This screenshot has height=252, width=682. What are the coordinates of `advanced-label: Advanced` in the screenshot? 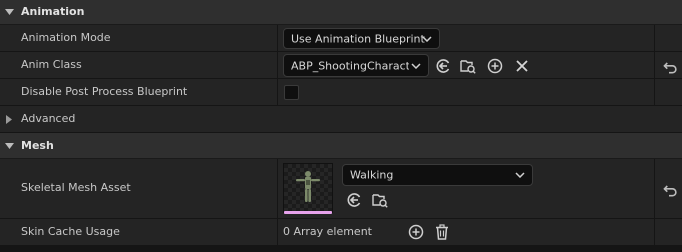 It's located at (48, 118).